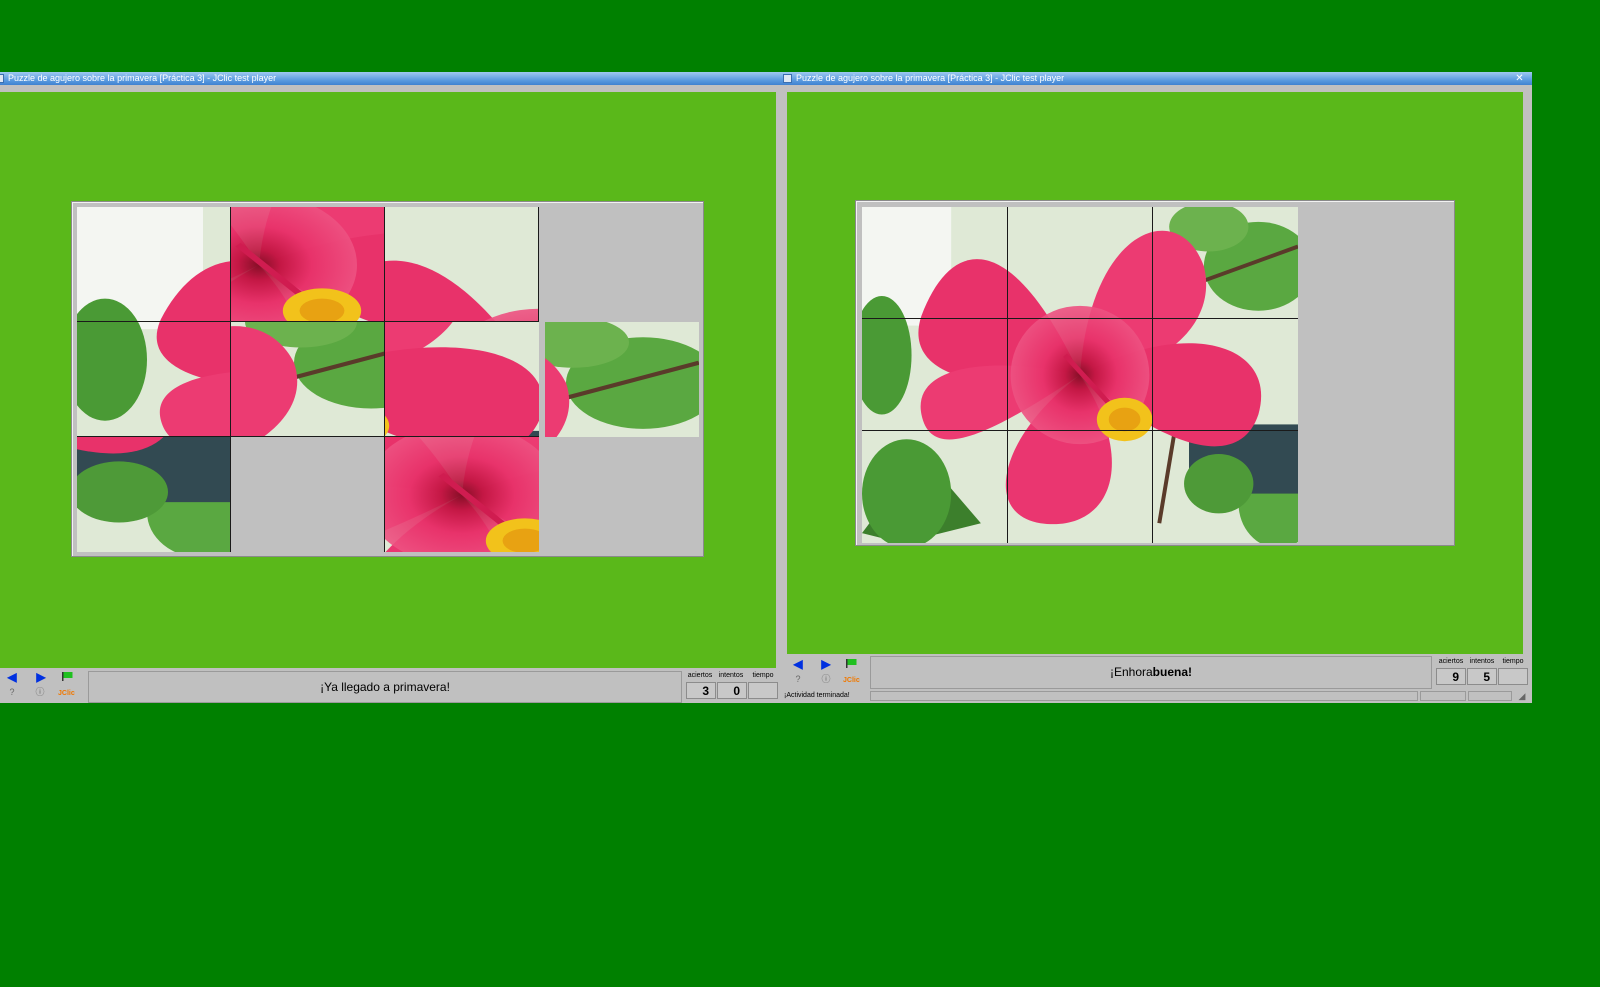 This screenshot has height=987, width=1600. Describe the element at coordinates (1131, 672) in the screenshot. I see `message-text: ¡Enhora` at that location.